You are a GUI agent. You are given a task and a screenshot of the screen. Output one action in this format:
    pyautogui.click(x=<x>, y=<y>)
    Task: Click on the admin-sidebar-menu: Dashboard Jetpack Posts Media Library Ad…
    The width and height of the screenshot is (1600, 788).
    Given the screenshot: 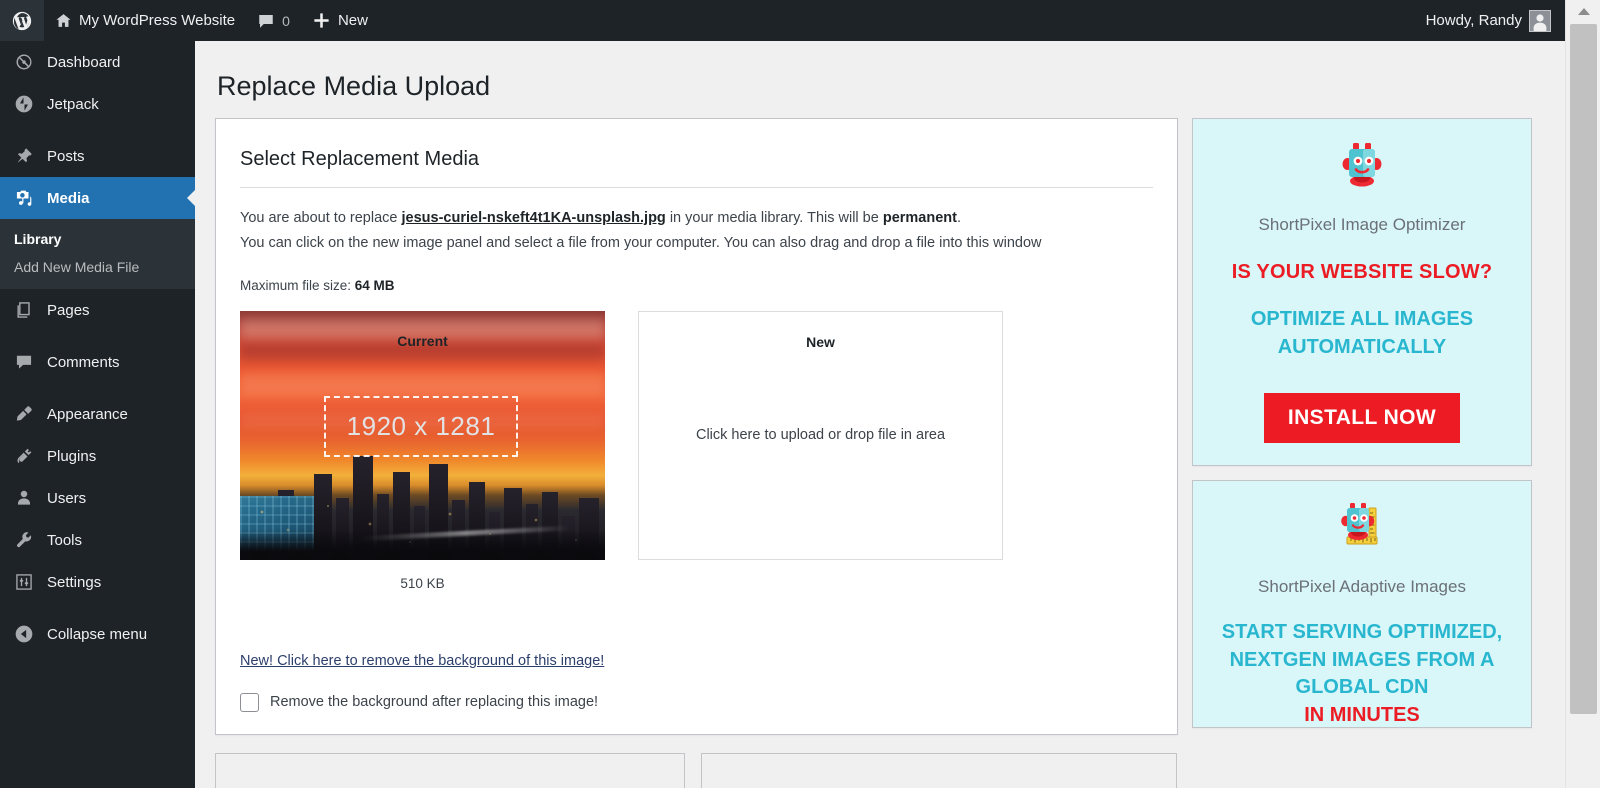 What is the action you would take?
    pyautogui.click(x=97, y=414)
    